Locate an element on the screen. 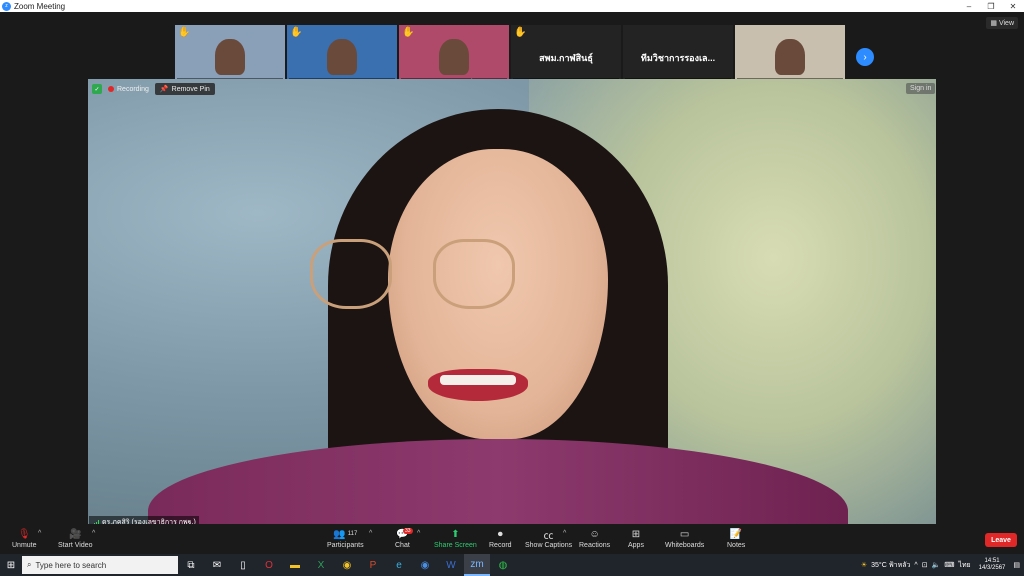  recording-indicator: Recording is located at coordinates (128, 89).